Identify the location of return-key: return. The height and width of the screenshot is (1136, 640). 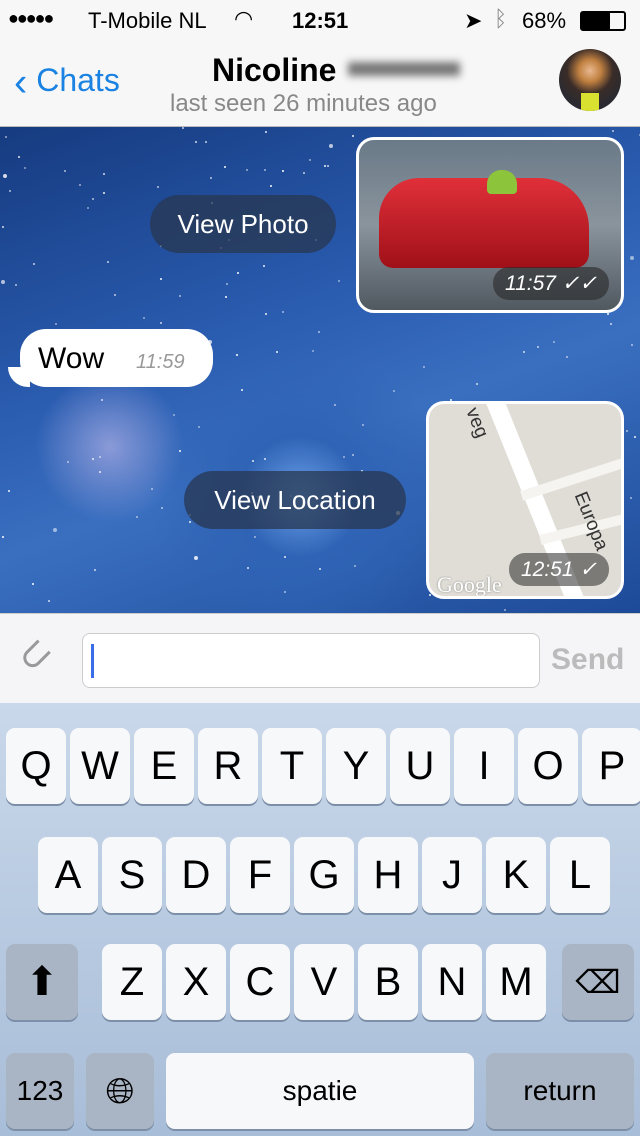
(560, 1091).